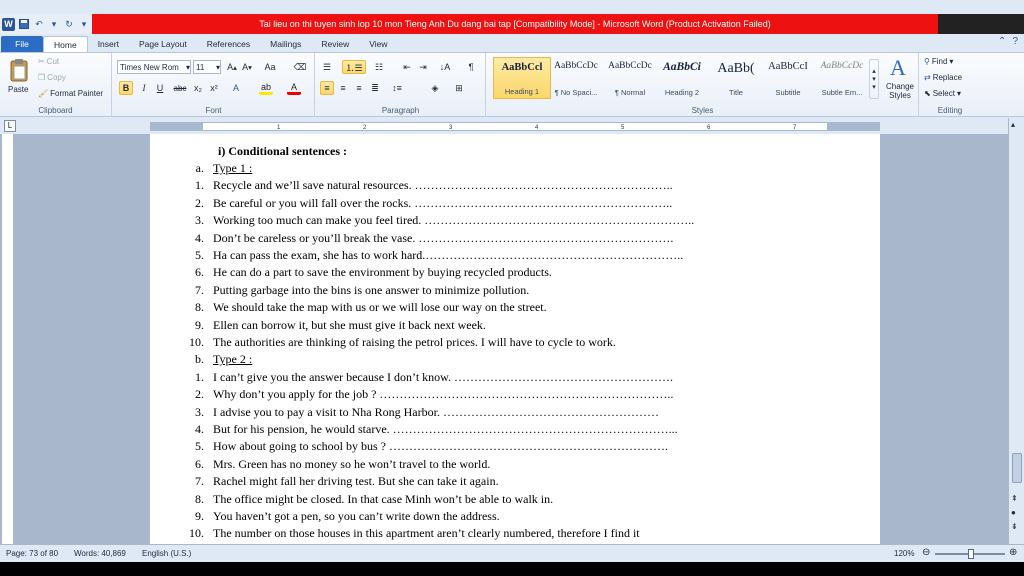 This screenshot has width=1024, height=576. What do you see at coordinates (335, 44) in the screenshot?
I see `tab-review: Review` at bounding box center [335, 44].